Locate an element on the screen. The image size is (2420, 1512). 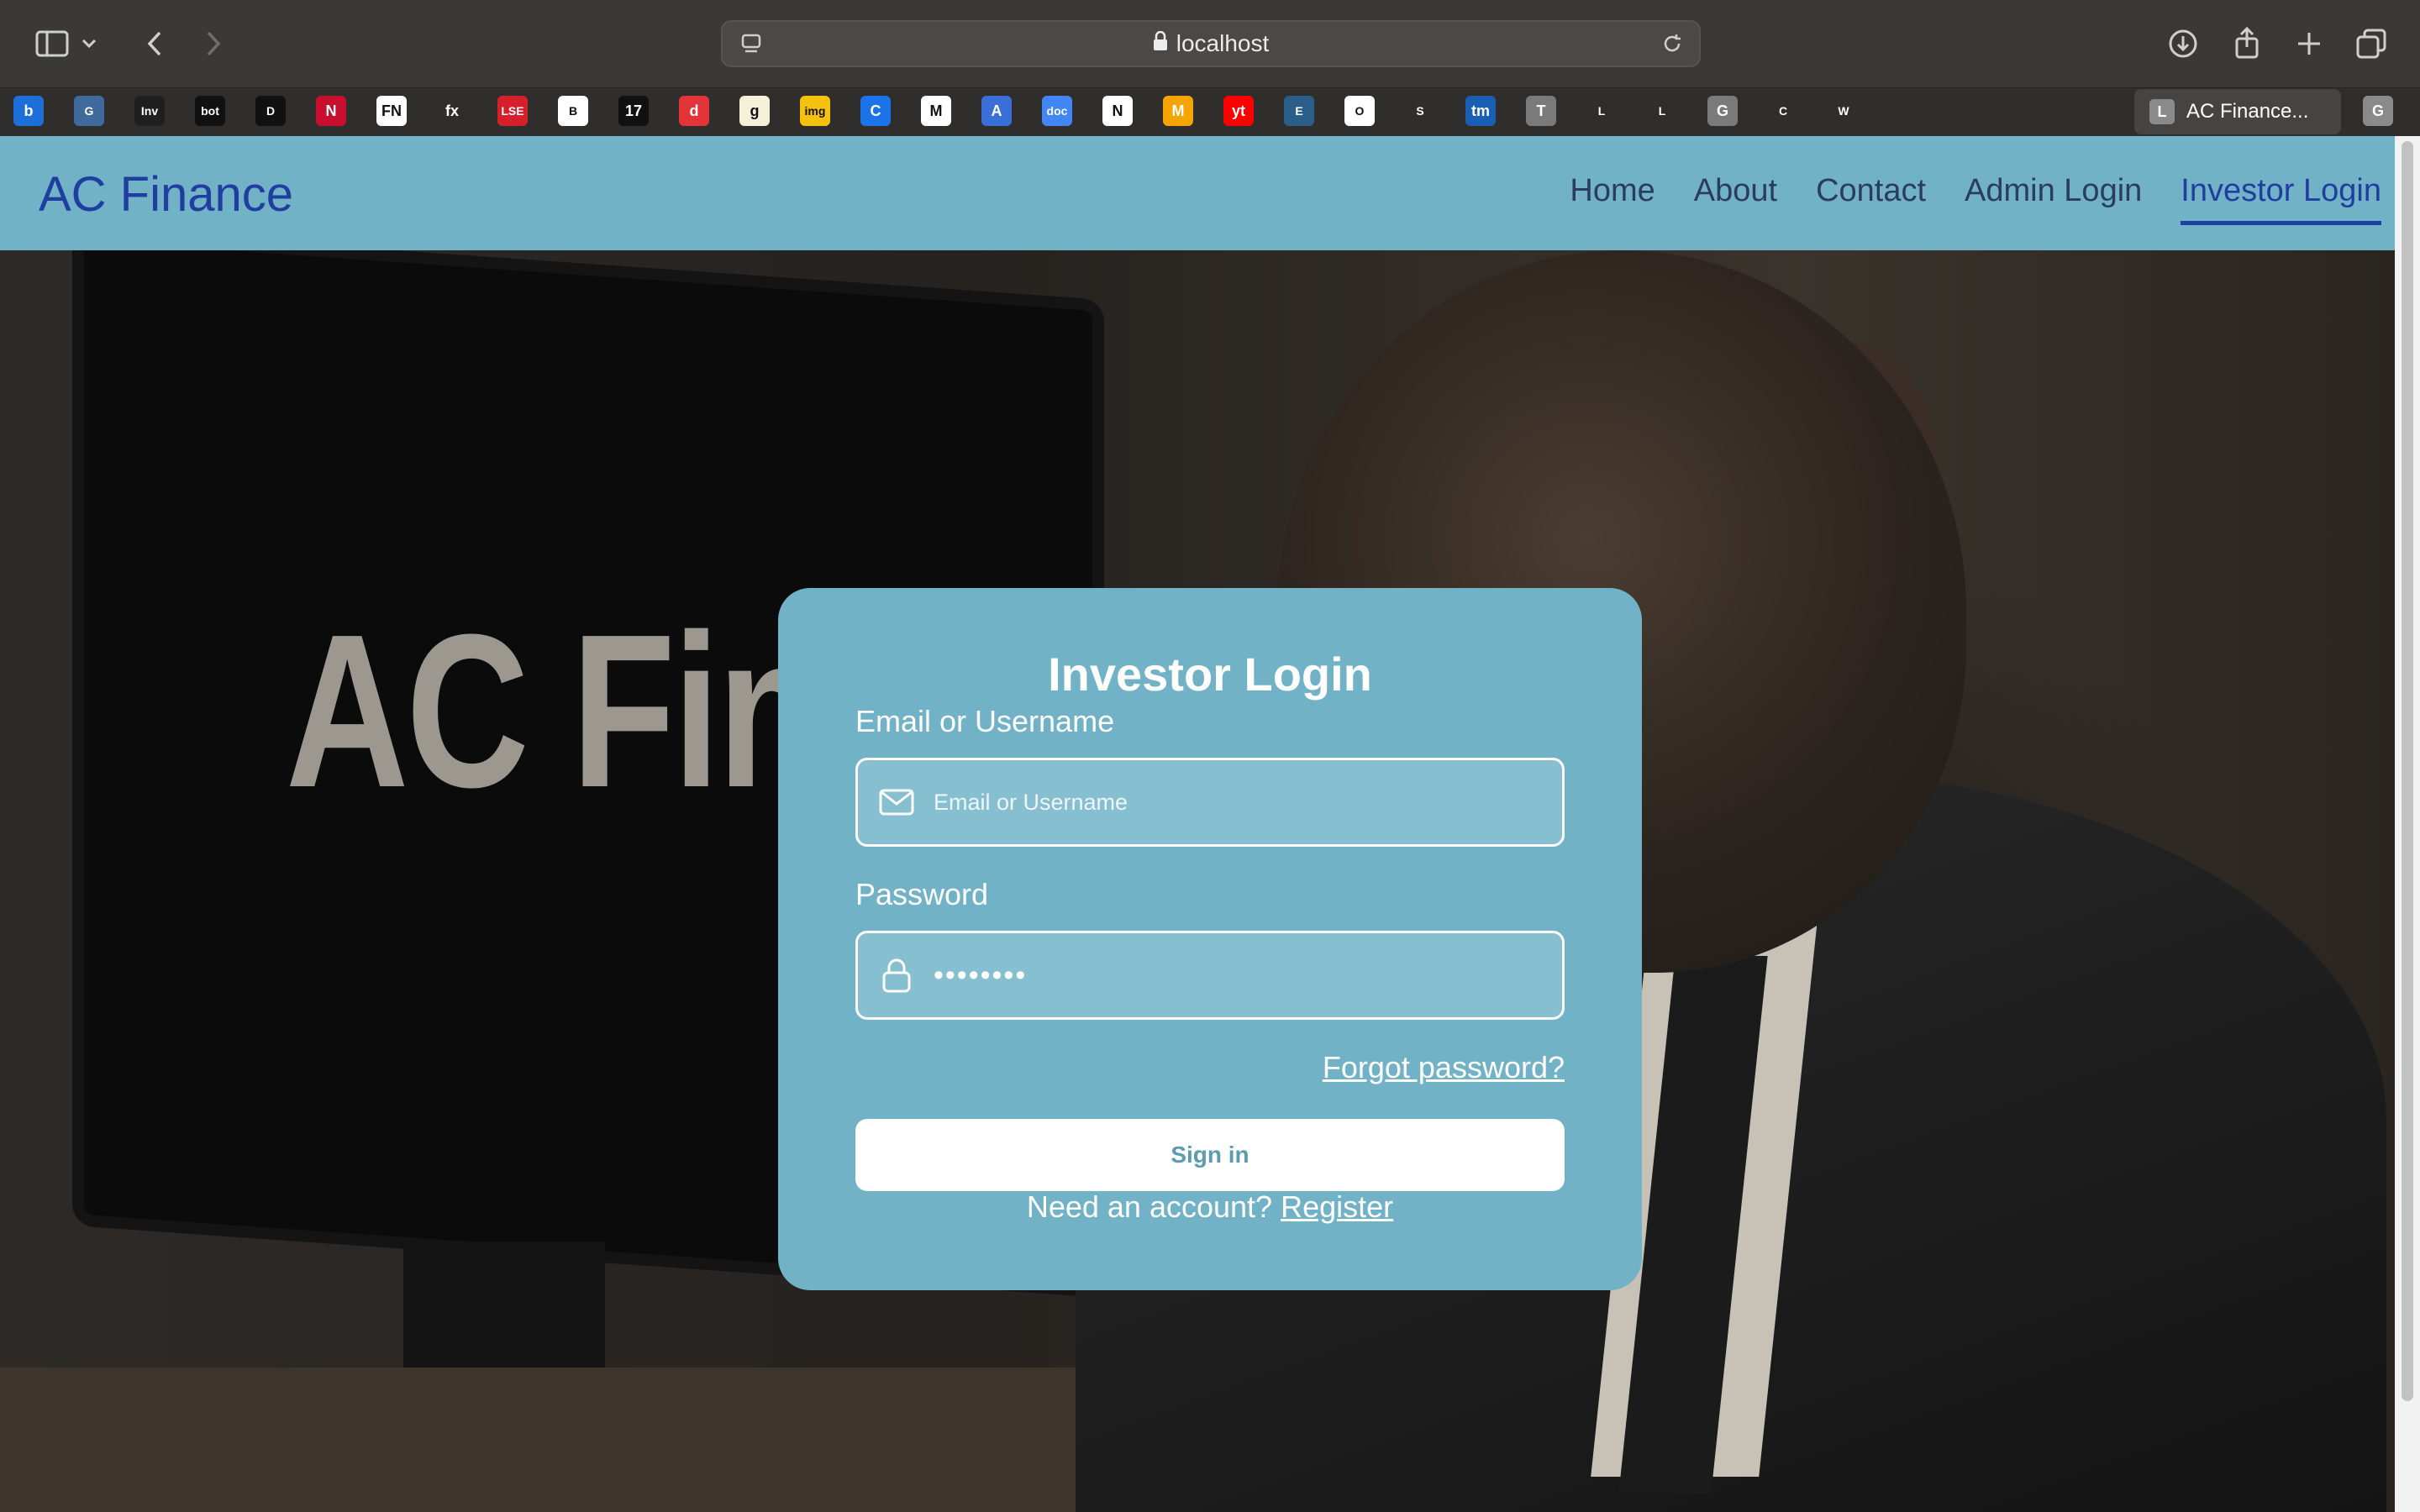
reload-icon is located at coordinates (1672, 44).